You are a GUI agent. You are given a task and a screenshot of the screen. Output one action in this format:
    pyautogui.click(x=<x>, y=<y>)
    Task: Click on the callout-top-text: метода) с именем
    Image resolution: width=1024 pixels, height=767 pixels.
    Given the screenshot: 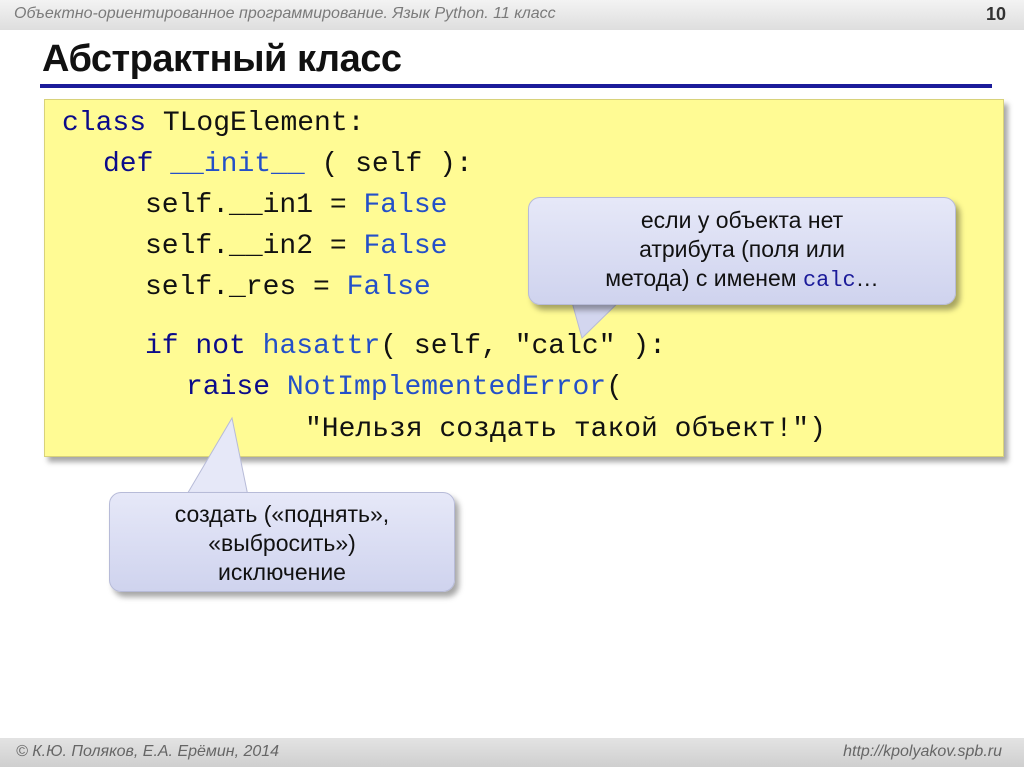 What is the action you would take?
    pyautogui.click(x=704, y=278)
    